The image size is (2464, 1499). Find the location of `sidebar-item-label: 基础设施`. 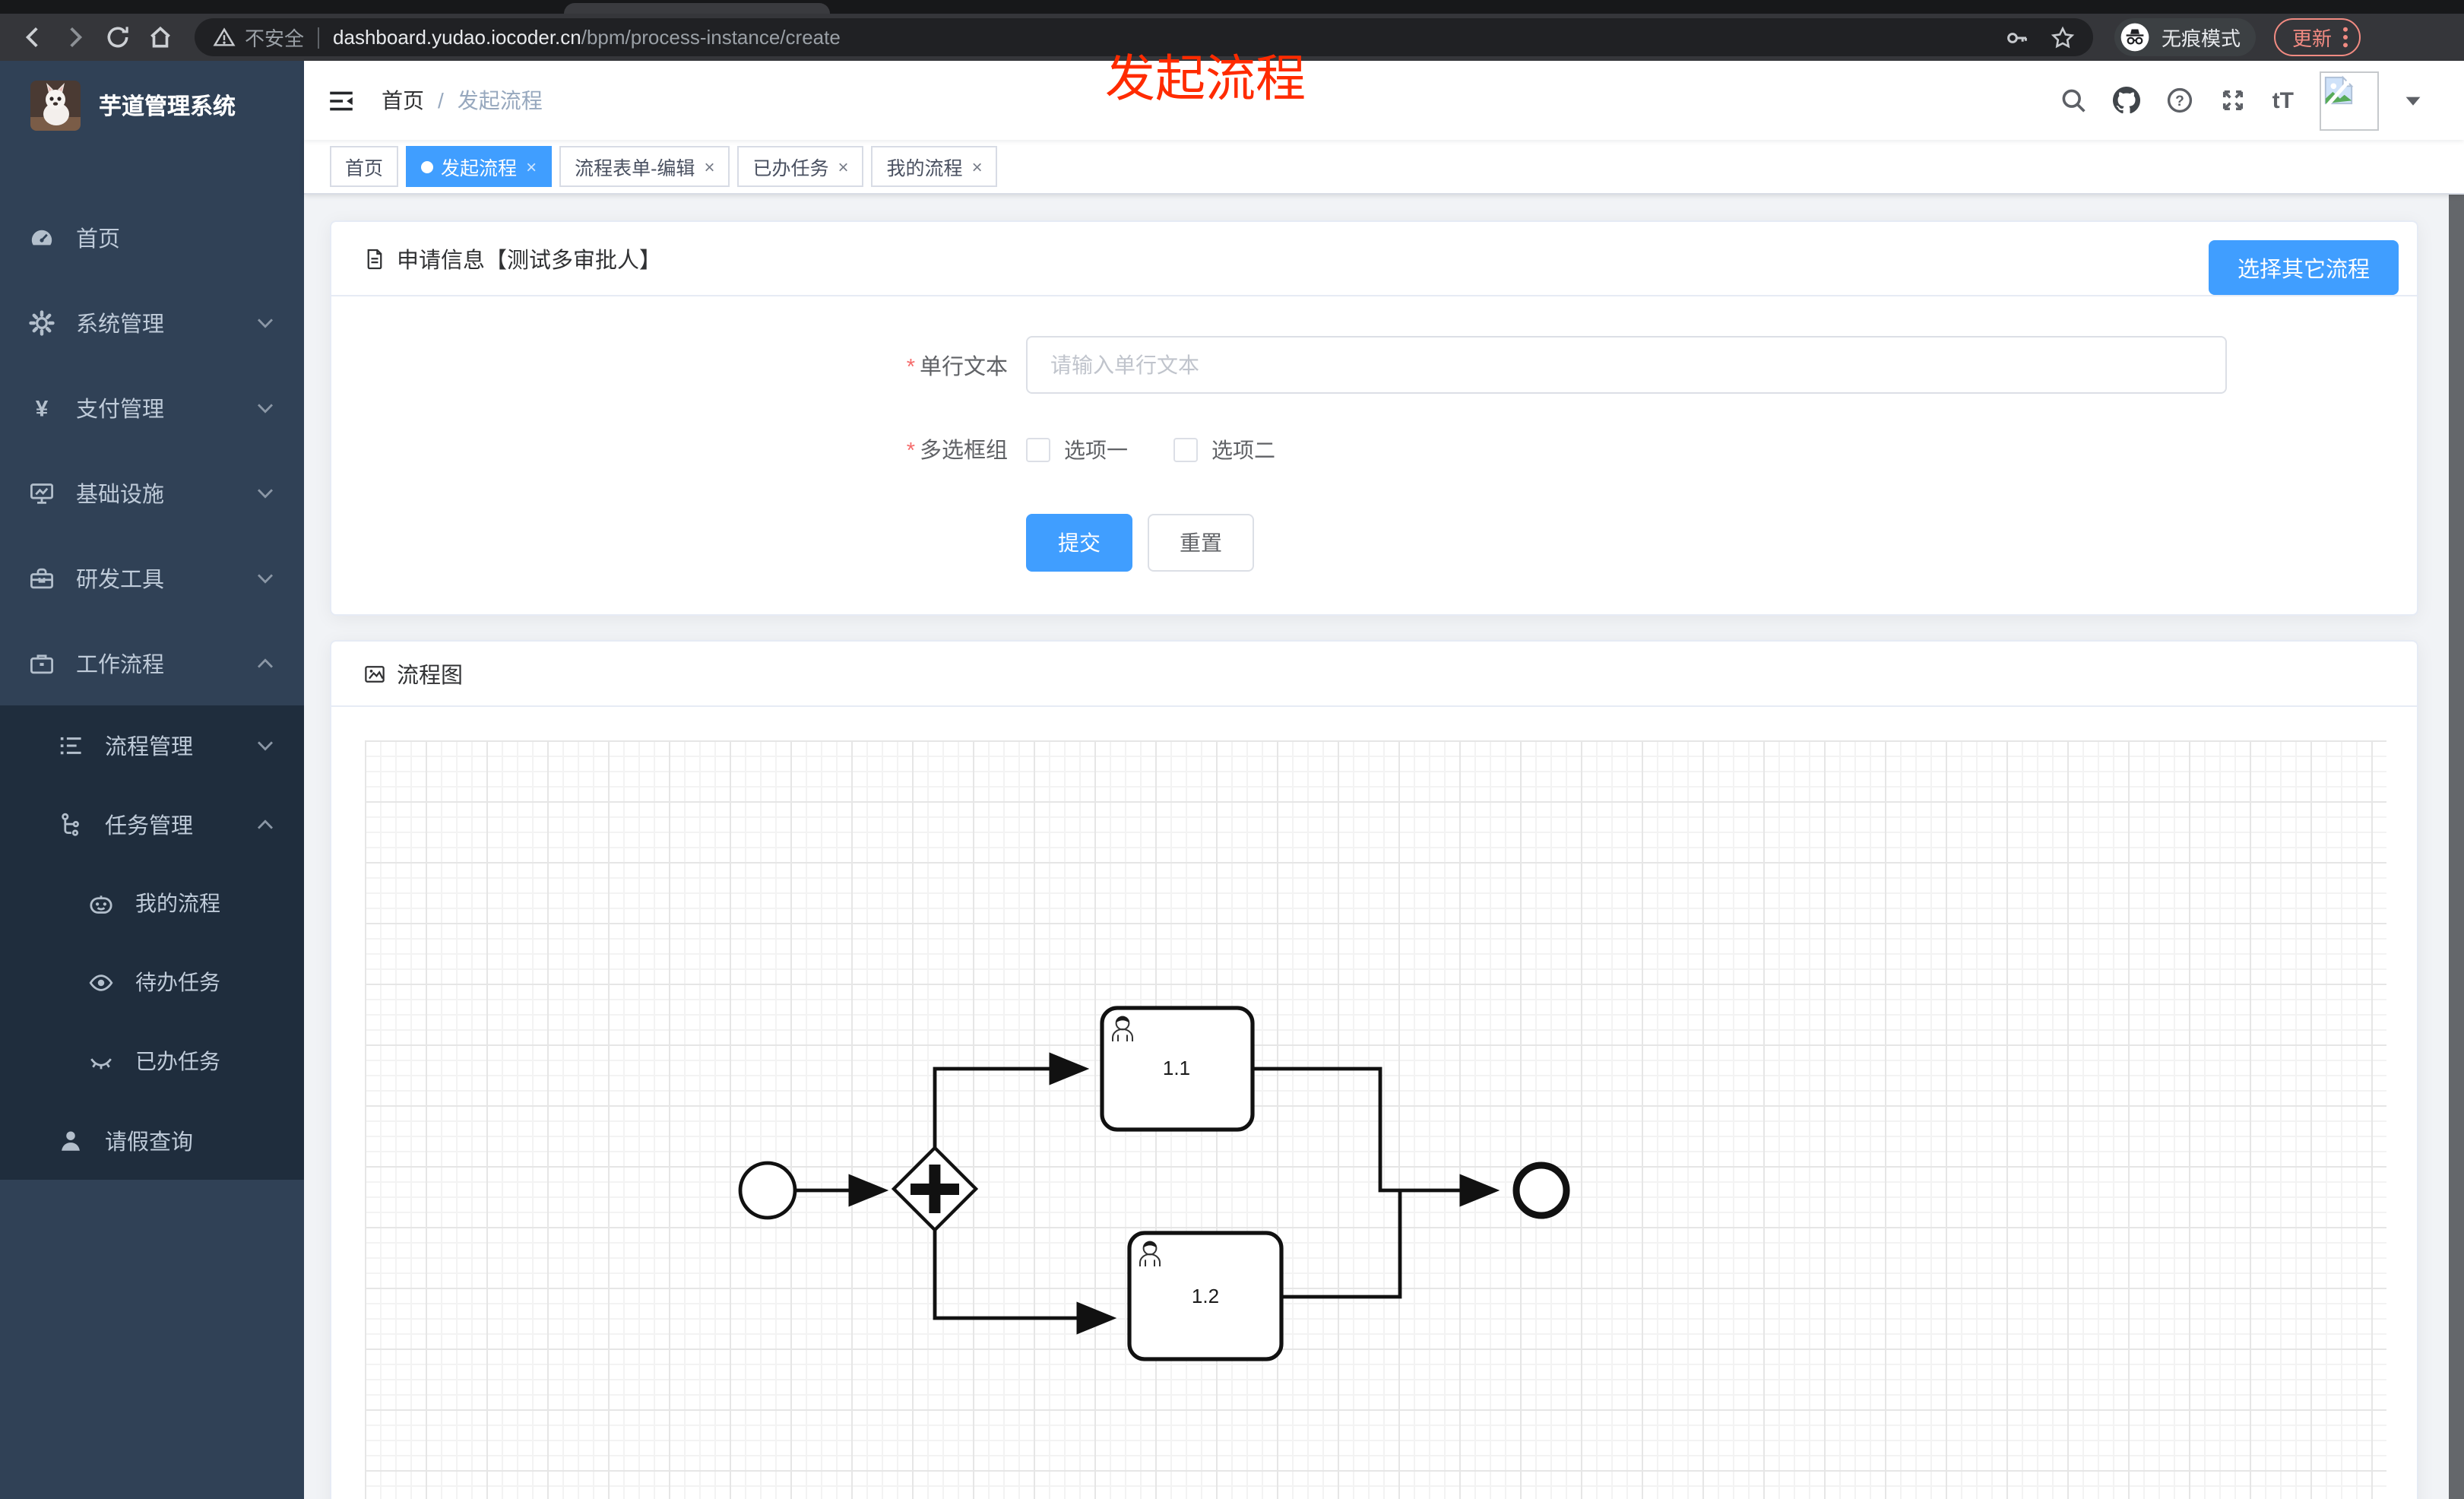

sidebar-item-label: 基础设施 is located at coordinates (120, 495).